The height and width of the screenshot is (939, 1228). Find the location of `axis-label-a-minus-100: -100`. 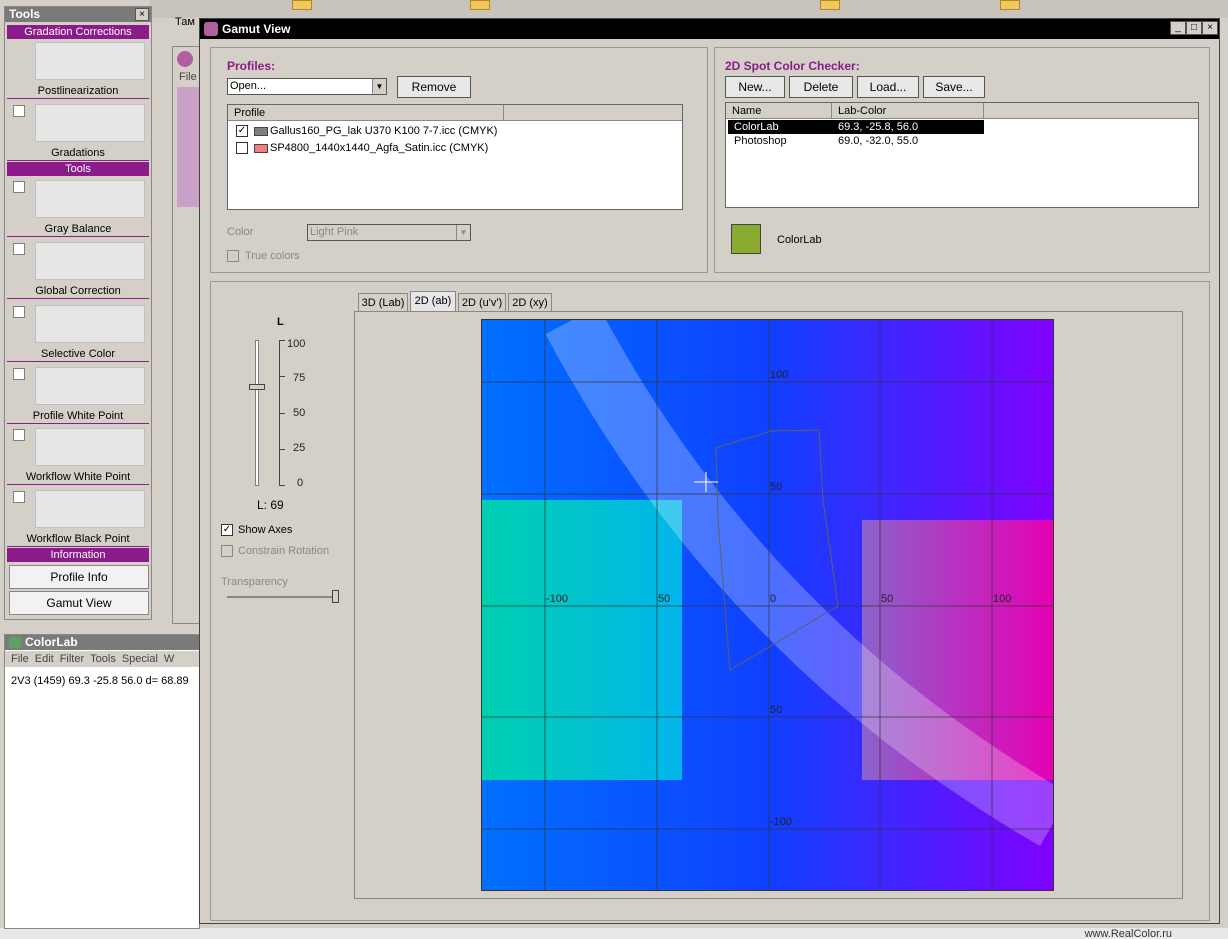

axis-label-a-minus-100: -100 is located at coordinates (557, 599).